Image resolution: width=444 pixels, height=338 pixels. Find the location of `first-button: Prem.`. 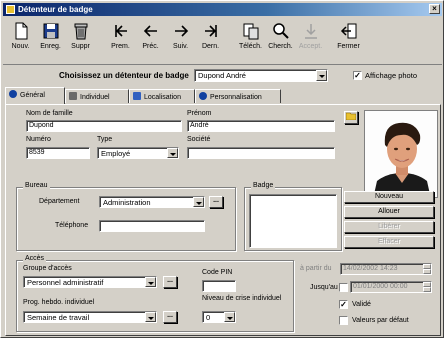

first-button: Prem. is located at coordinates (120, 40).